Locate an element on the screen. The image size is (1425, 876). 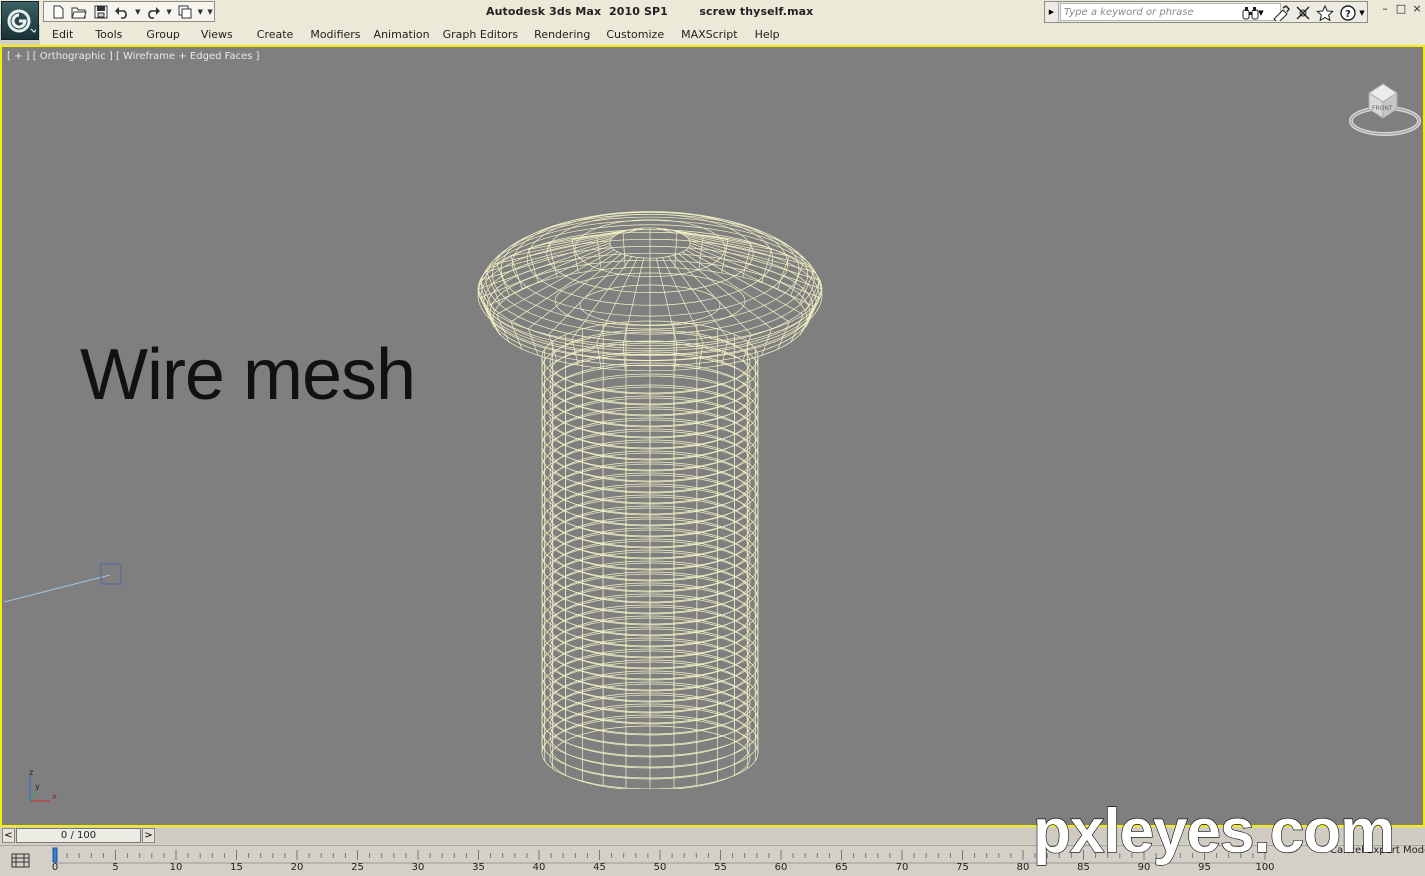
ruler-tick-label: 70 is located at coordinates (902, 867).